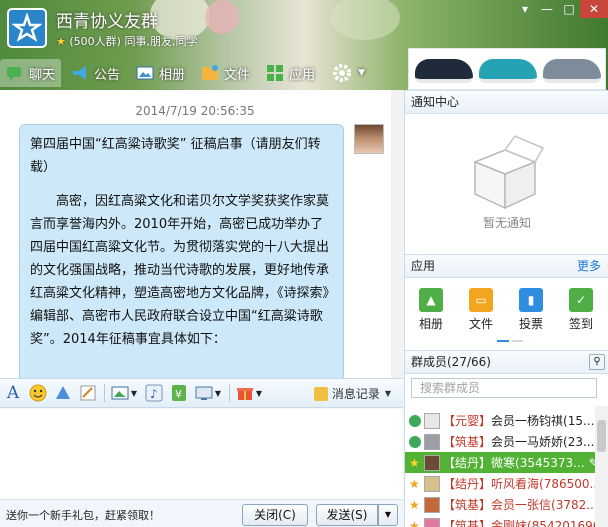 This screenshot has height=527, width=608. I want to click on app-checkin-label: 签到, so click(580, 324).